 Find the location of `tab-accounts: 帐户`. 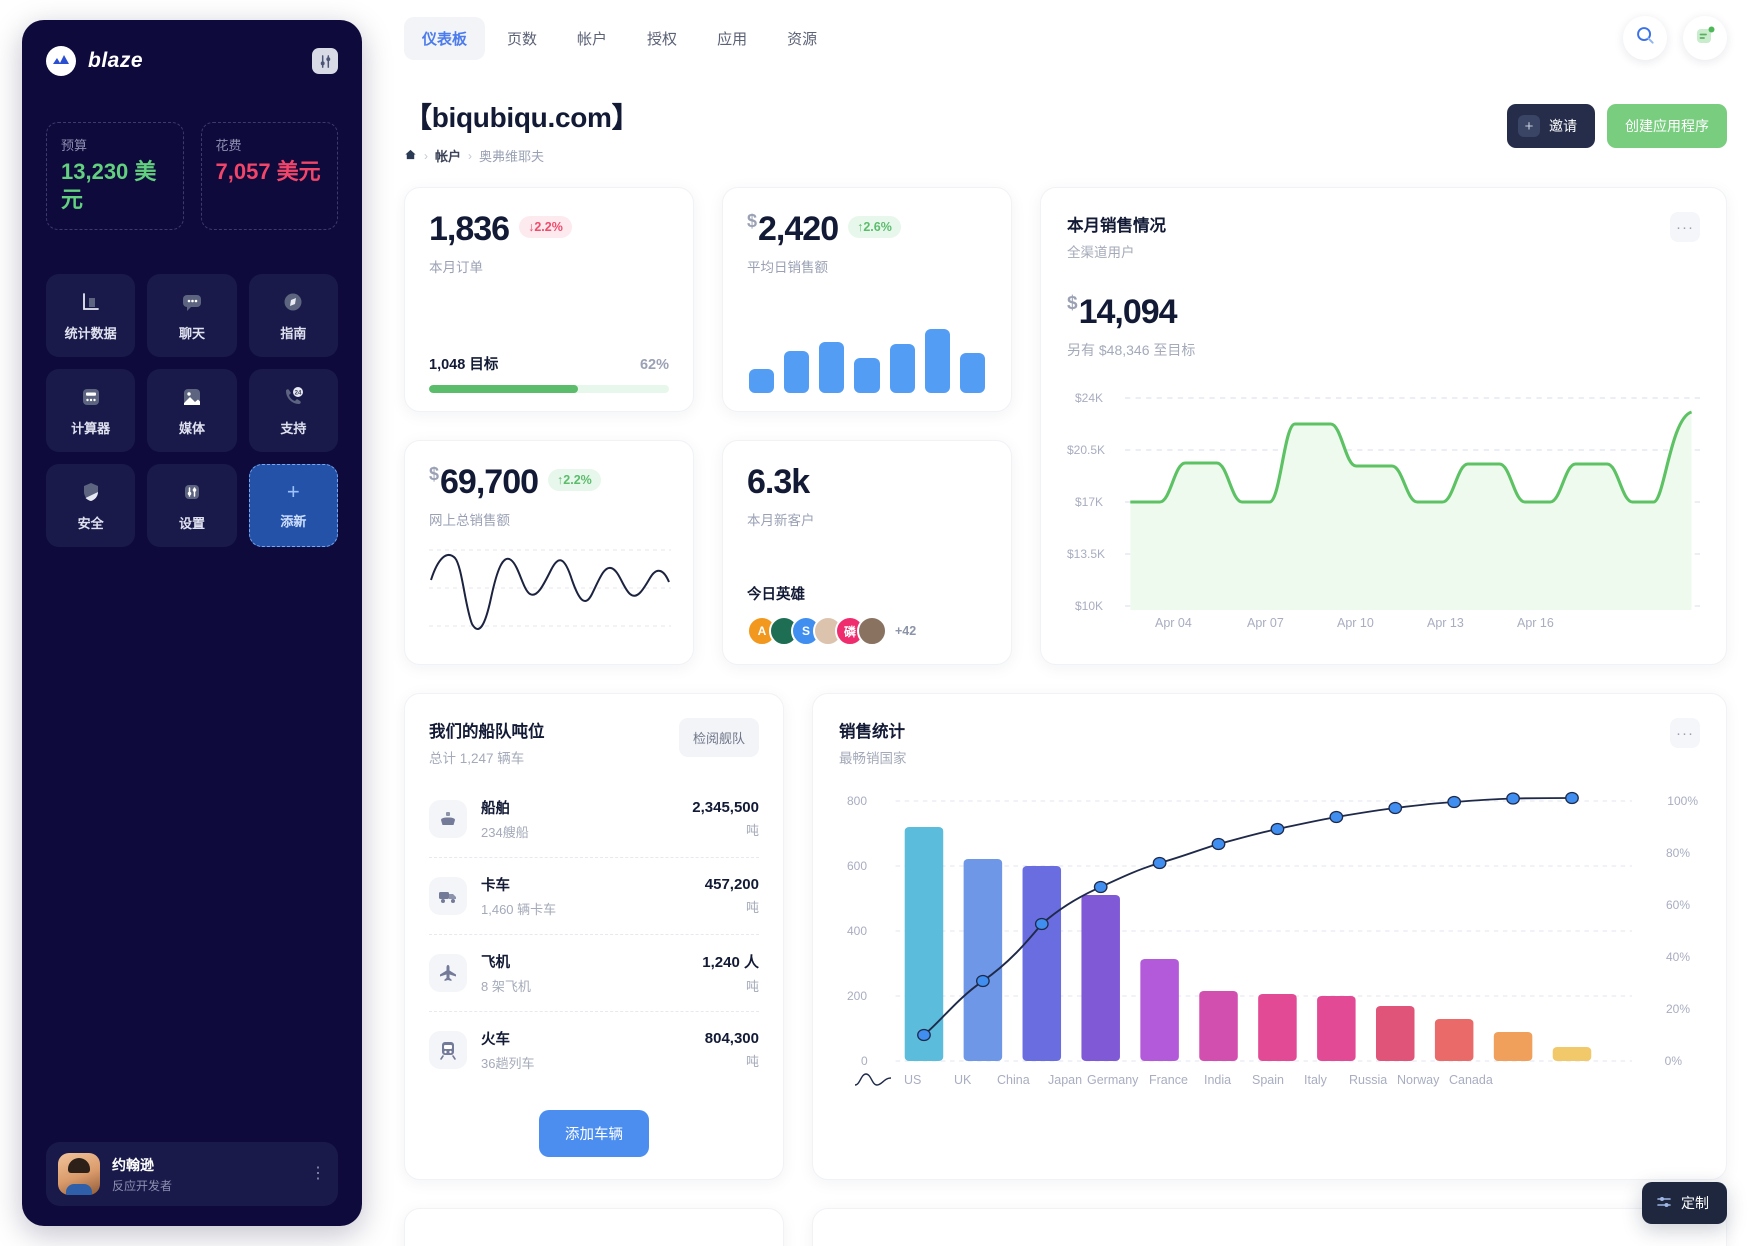

tab-accounts: 帐户 is located at coordinates (592, 38).